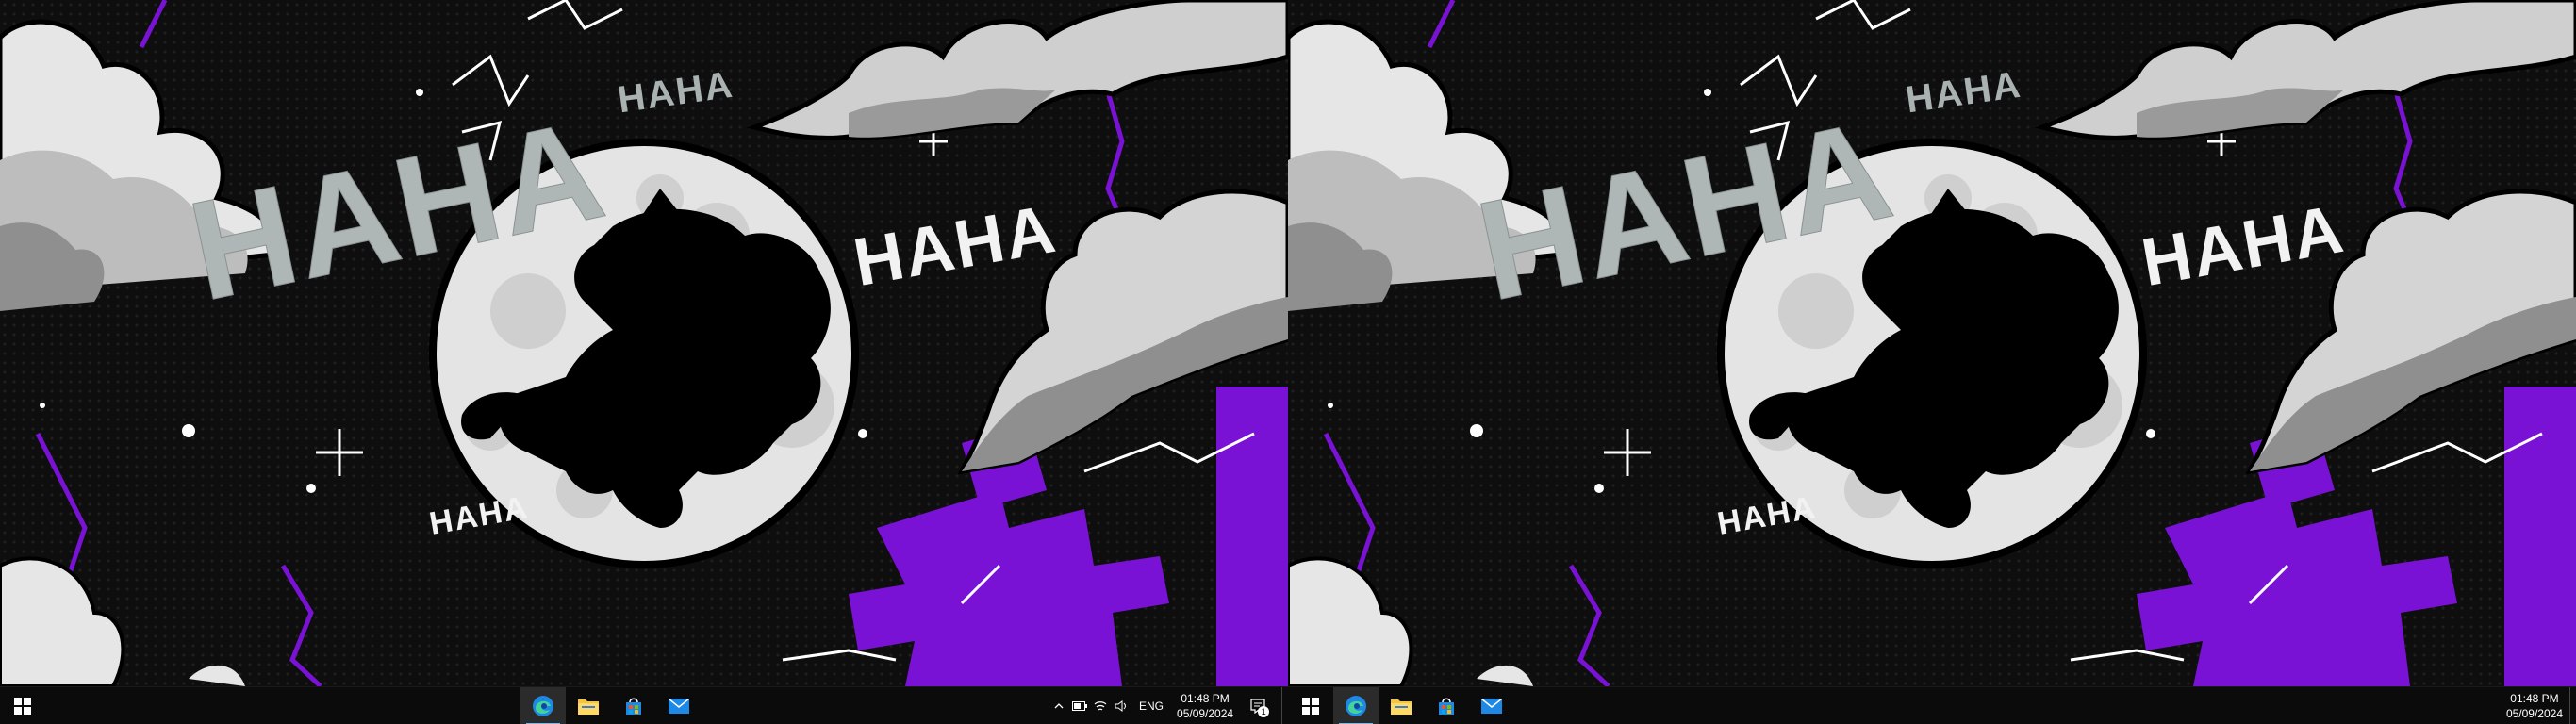  I want to click on volume-icon, so click(1121, 705).